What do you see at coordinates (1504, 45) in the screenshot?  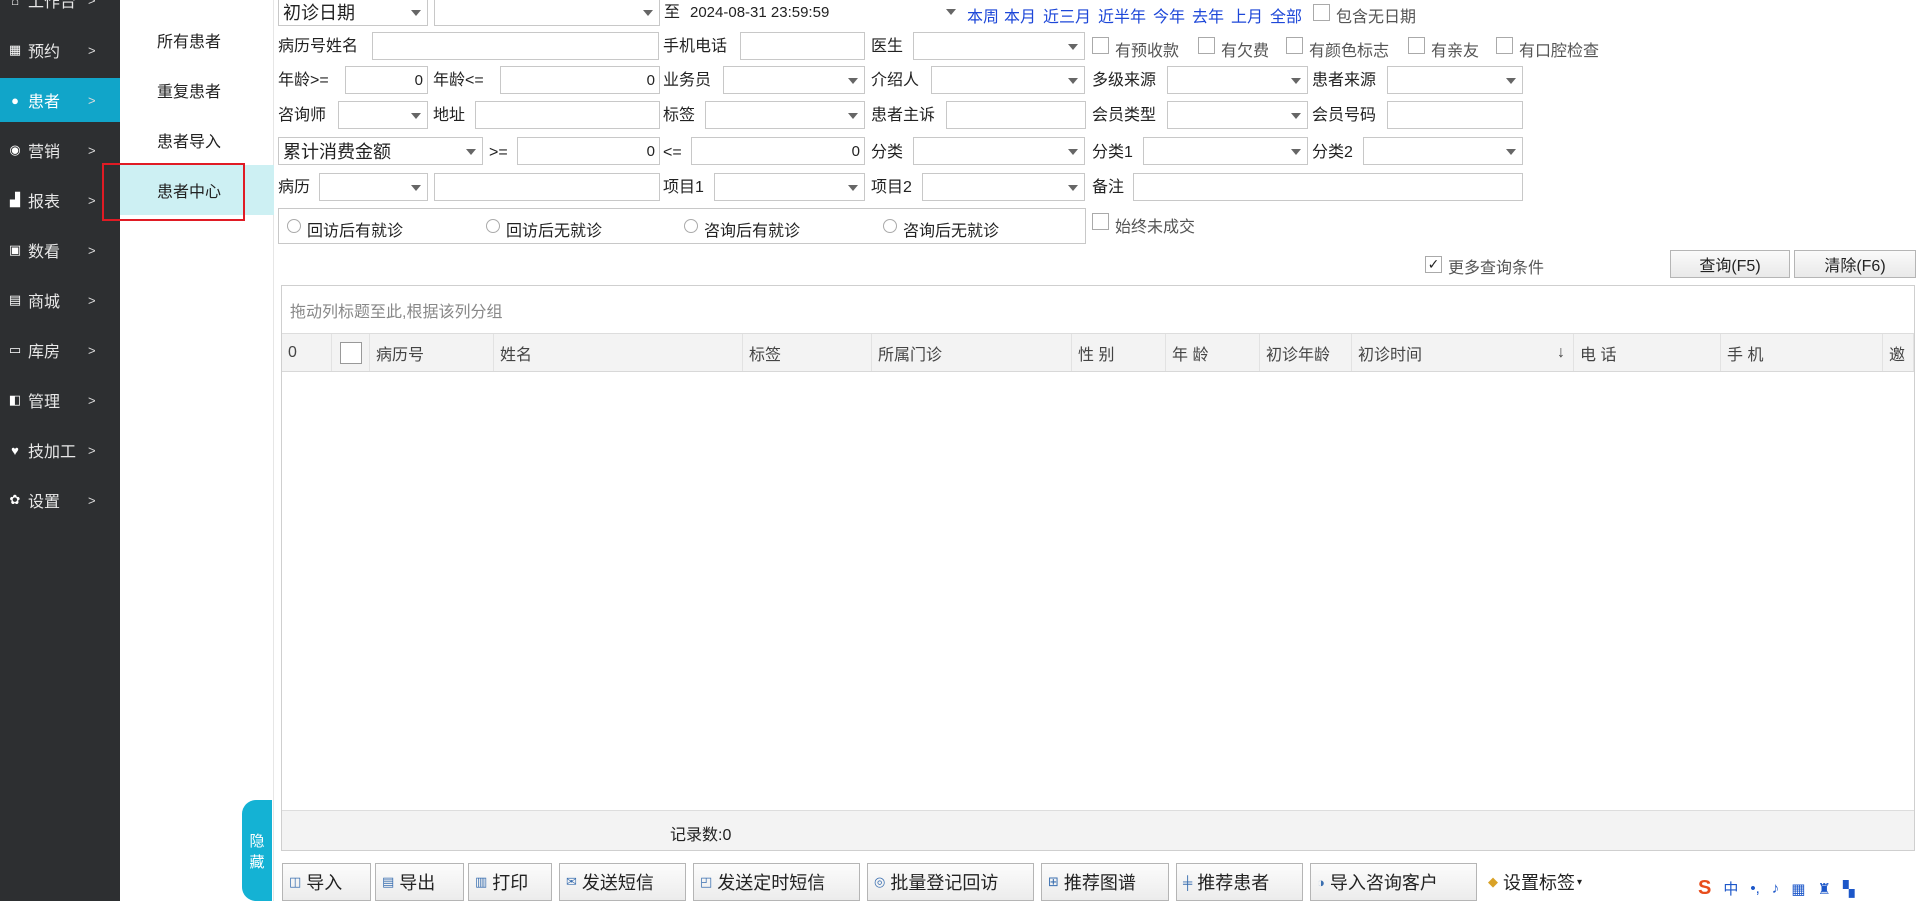 I see `has-oral-exam-checkbox` at bounding box center [1504, 45].